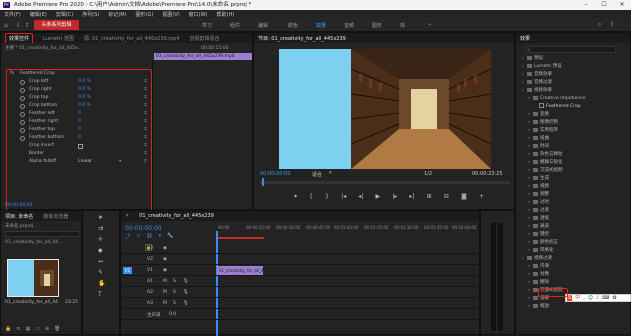  I want to click on crop-invert-checkbox, so click(80, 146).